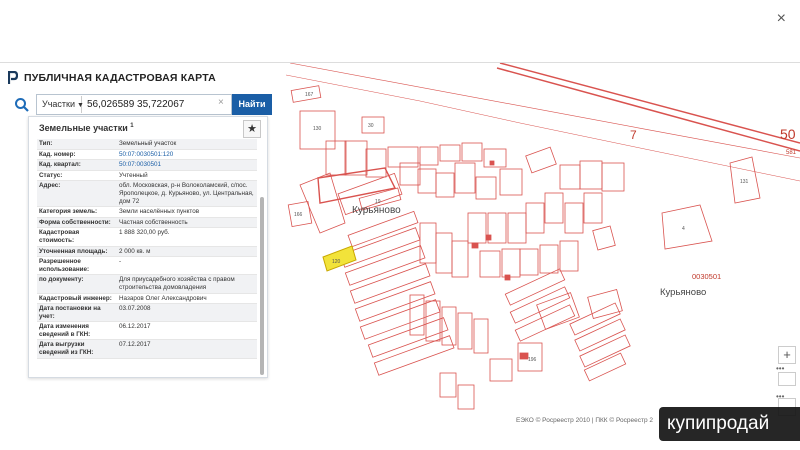 The image size is (800, 450). I want to click on panel-scrollbar, so click(262, 286).